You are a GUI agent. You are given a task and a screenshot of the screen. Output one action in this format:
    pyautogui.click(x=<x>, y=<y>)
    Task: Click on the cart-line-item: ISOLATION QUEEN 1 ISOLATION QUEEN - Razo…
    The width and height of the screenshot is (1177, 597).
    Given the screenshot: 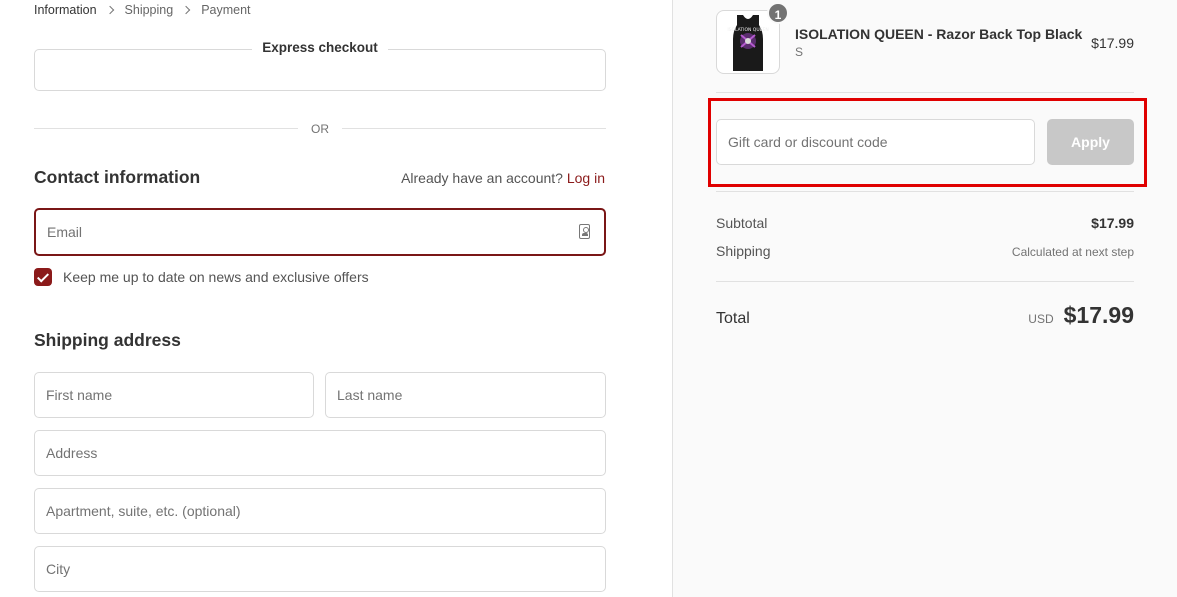 What is the action you would take?
    pyautogui.click(x=925, y=39)
    